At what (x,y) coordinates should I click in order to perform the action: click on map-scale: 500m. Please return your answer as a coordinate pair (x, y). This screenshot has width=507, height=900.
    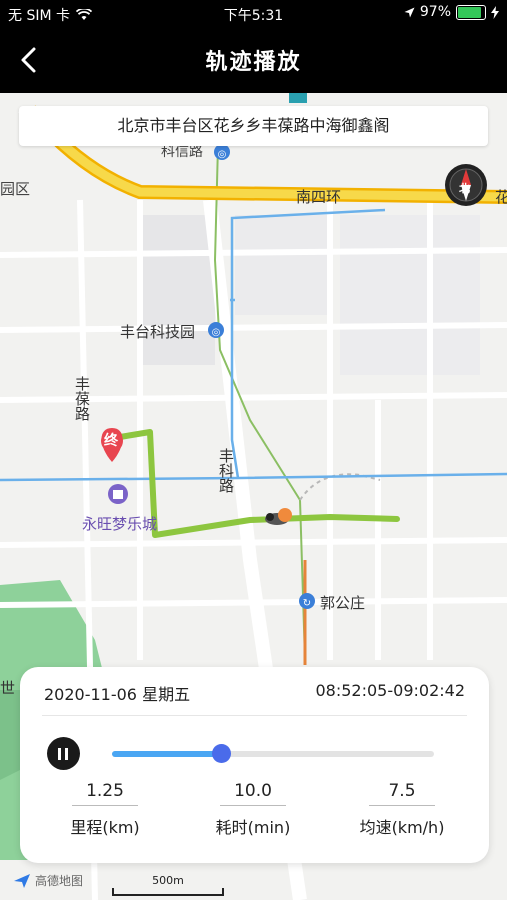
    Looking at the image, I should click on (168, 885).